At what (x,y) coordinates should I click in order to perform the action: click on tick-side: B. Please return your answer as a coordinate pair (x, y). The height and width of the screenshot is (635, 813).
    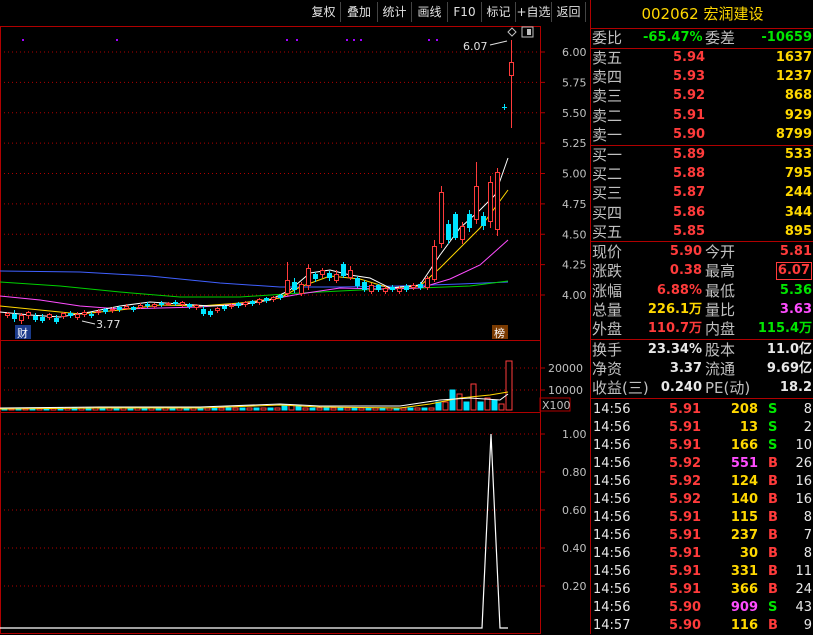
    Looking at the image, I should click on (773, 463).